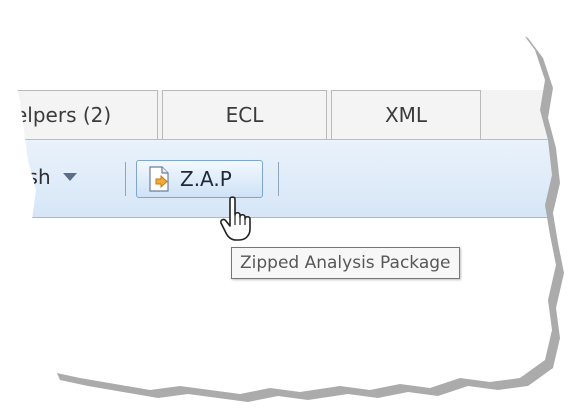 The image size is (574, 414). I want to click on tab-bar: elpers (2) ECL XML, so click(283, 115).